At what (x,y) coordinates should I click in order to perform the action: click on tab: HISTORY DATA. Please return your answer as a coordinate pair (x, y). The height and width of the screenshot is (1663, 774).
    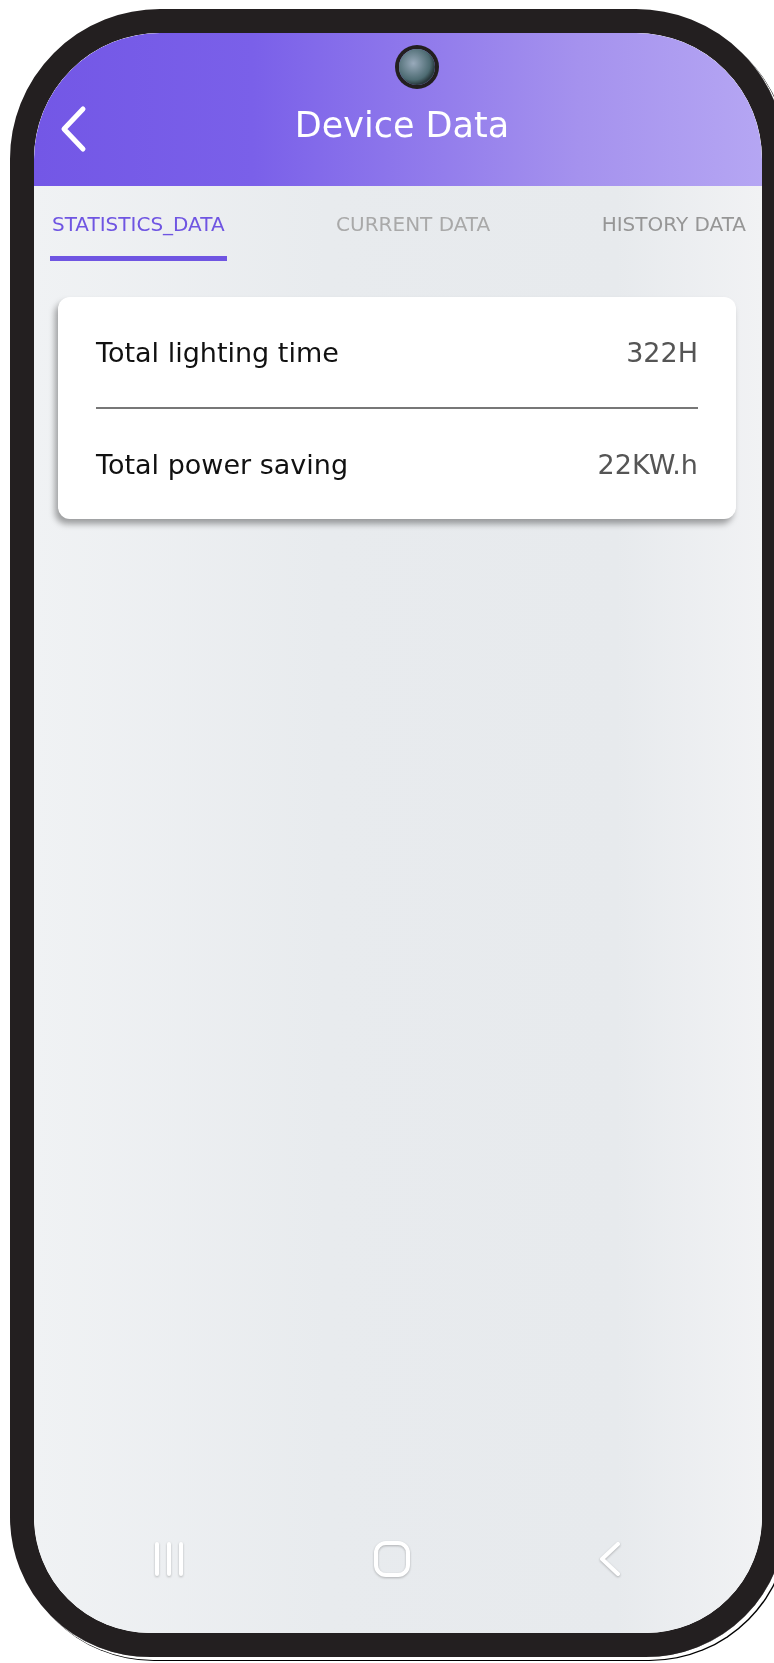
    Looking at the image, I should click on (673, 223).